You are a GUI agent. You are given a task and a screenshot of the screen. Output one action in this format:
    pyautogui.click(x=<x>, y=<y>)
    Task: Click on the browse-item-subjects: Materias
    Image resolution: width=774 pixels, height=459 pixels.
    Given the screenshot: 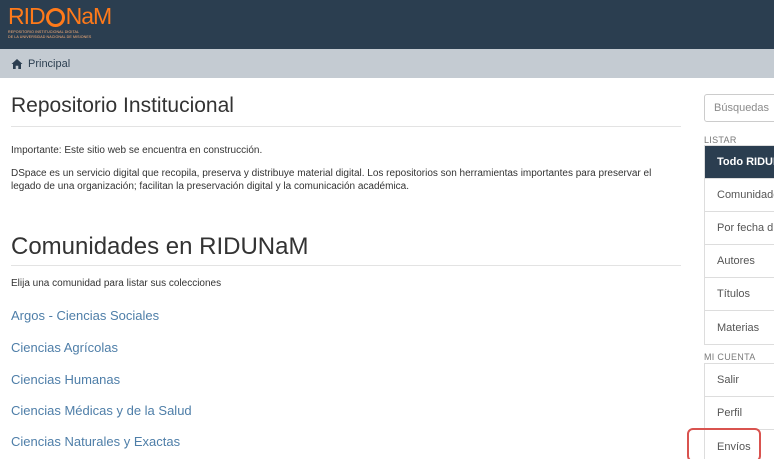 What is the action you would take?
    pyautogui.click(x=739, y=327)
    